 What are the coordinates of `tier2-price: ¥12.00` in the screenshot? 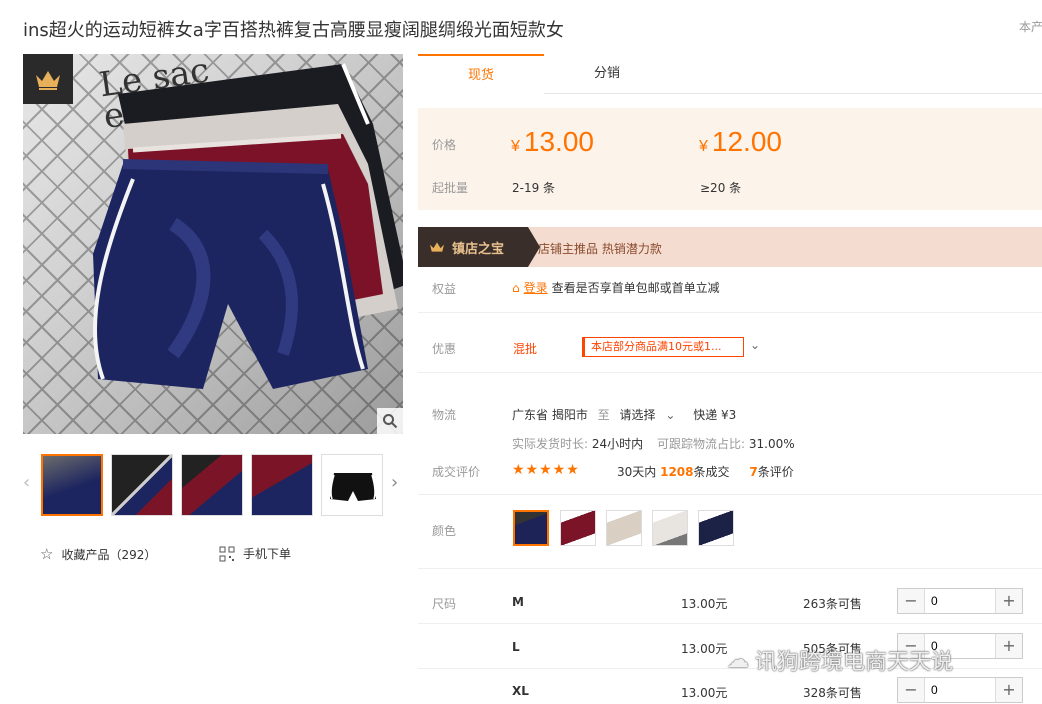 It's located at (740, 142).